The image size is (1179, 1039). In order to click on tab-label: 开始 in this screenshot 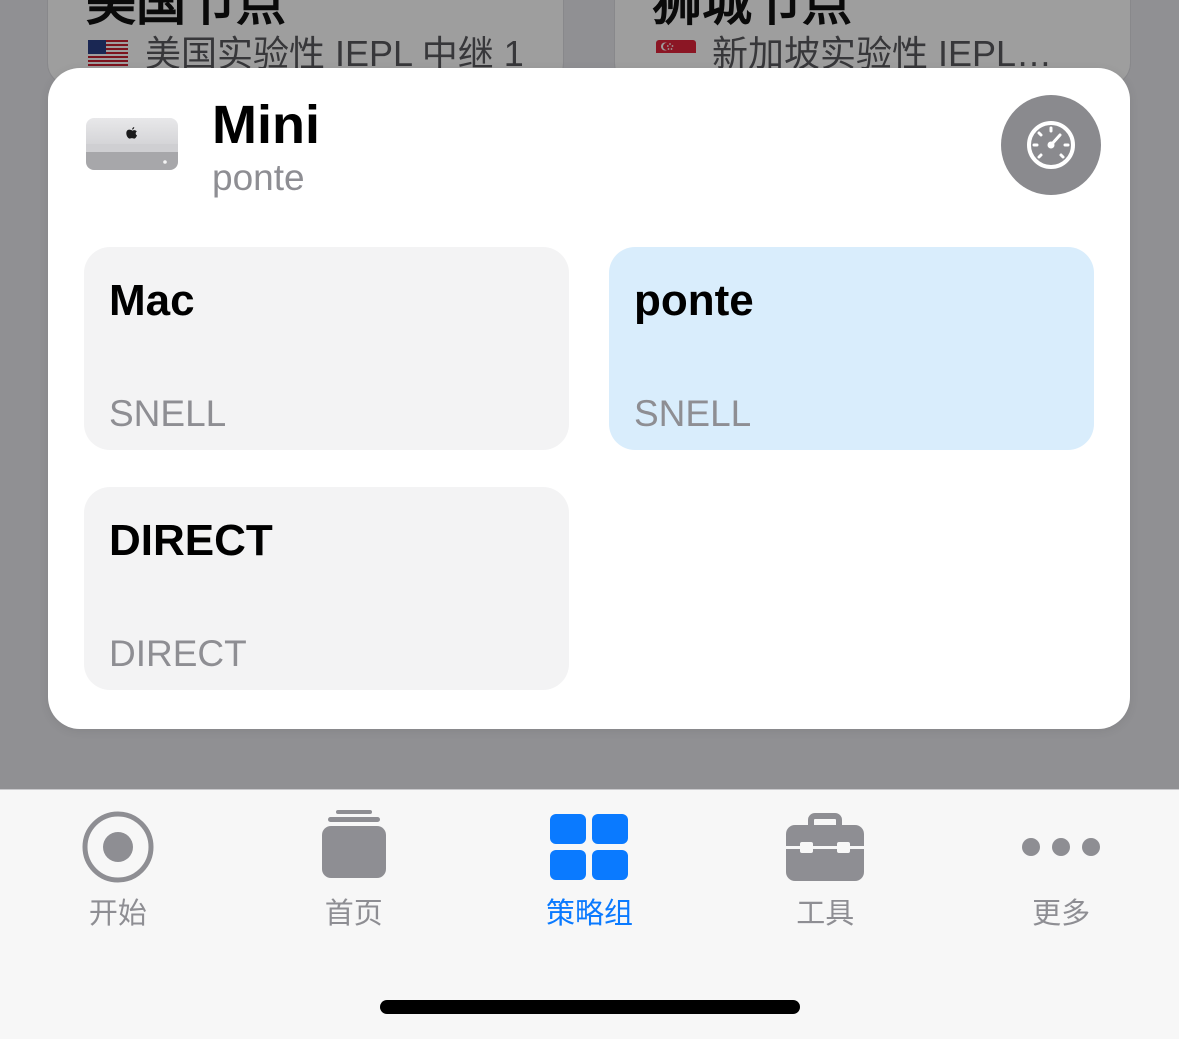, I will do `click(117, 914)`.